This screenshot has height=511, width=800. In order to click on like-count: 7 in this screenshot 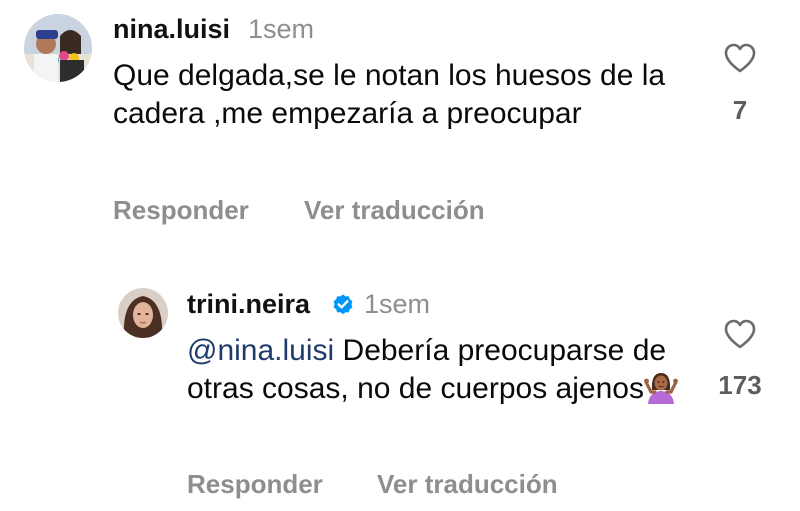, I will do `click(740, 110)`.